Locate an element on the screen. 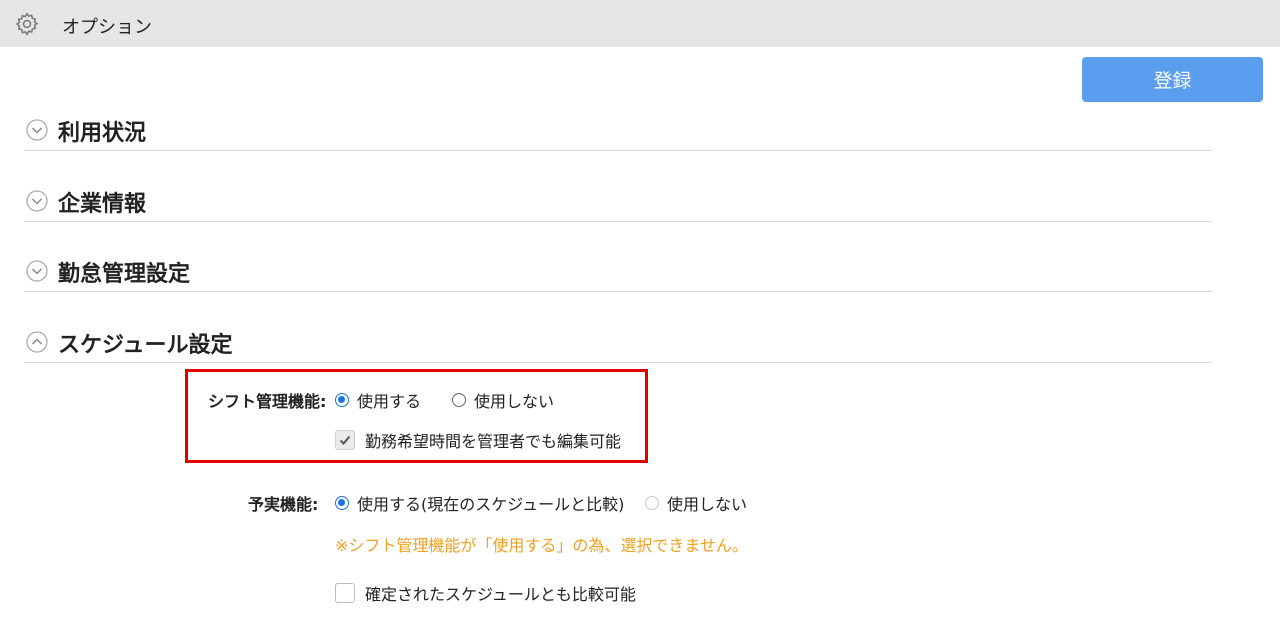  shift-not-use-radio: 使用しない is located at coordinates (503, 400).